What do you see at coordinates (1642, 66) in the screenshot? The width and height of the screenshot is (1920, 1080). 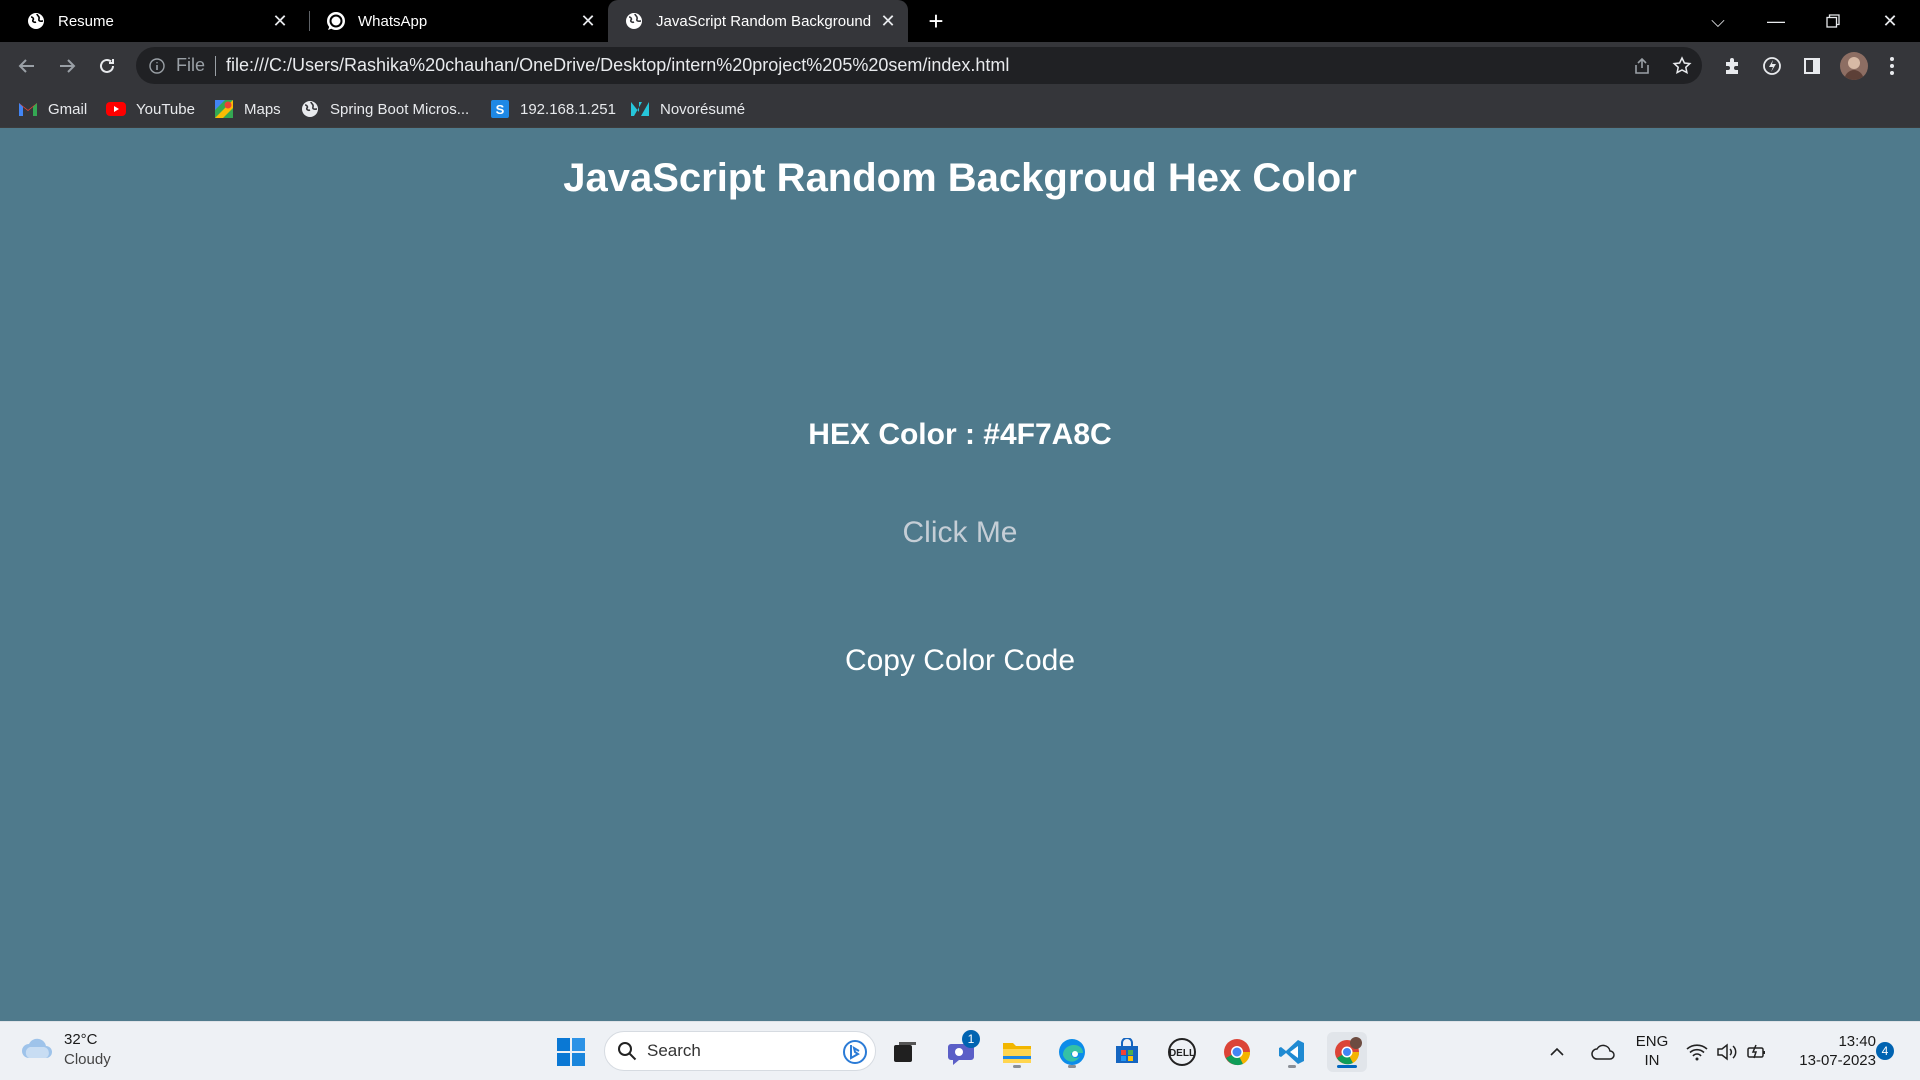 I see `share-icon` at bounding box center [1642, 66].